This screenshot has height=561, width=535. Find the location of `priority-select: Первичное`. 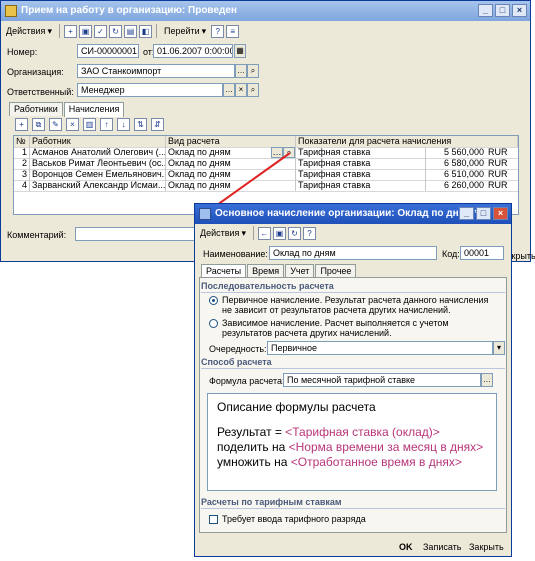

priority-select: Первичное is located at coordinates (380, 348).